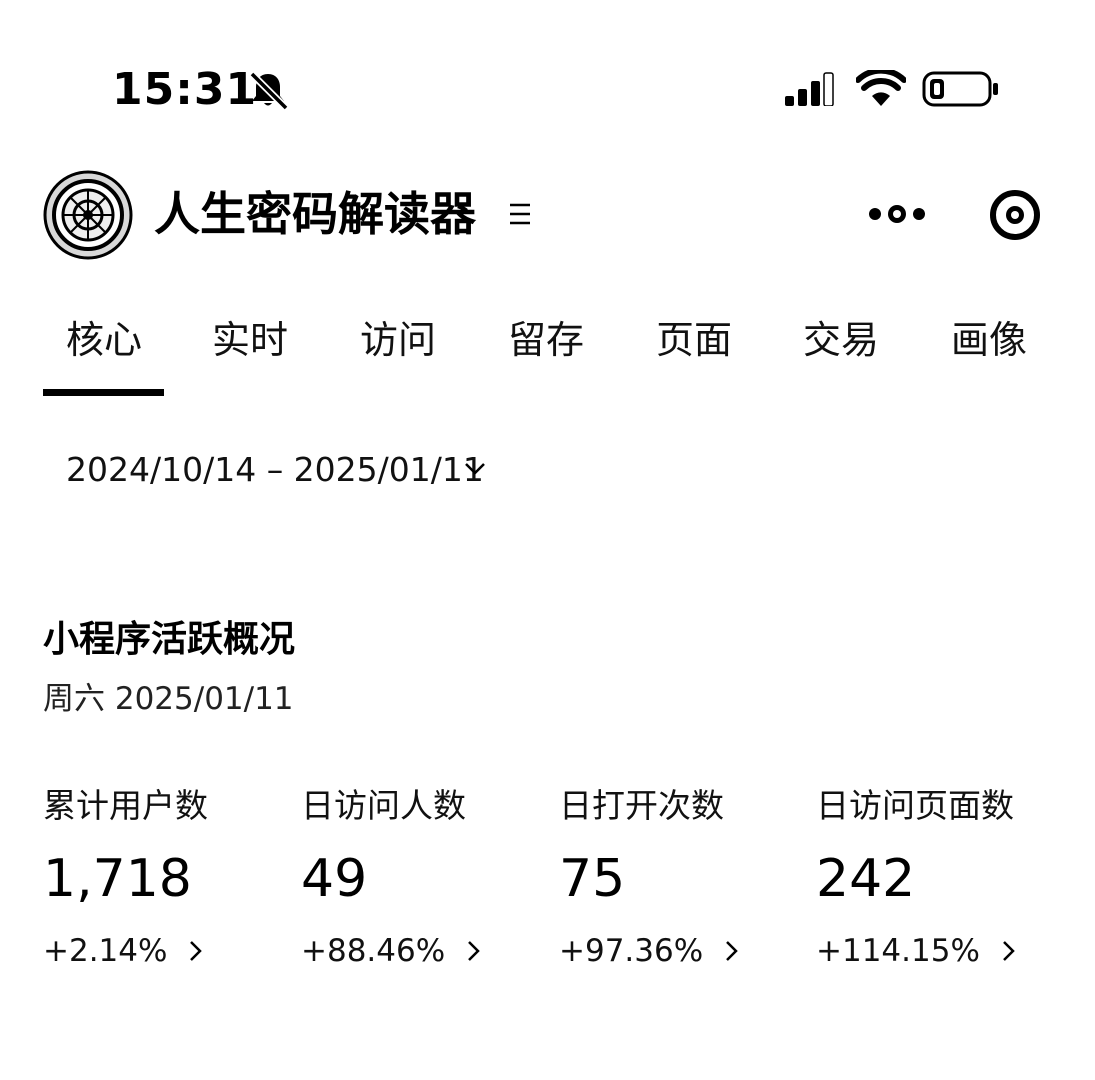  I want to click on metric-change: +114.15%, so click(898, 951).